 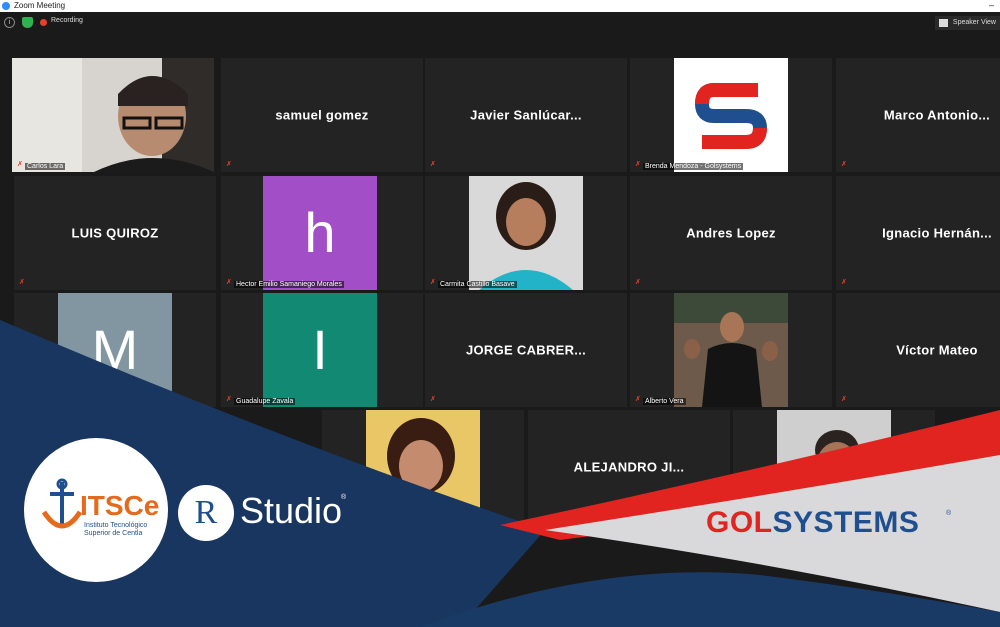 I want to click on participant-name-label: Brenda Mendoza - Golsystems, so click(x=693, y=166).